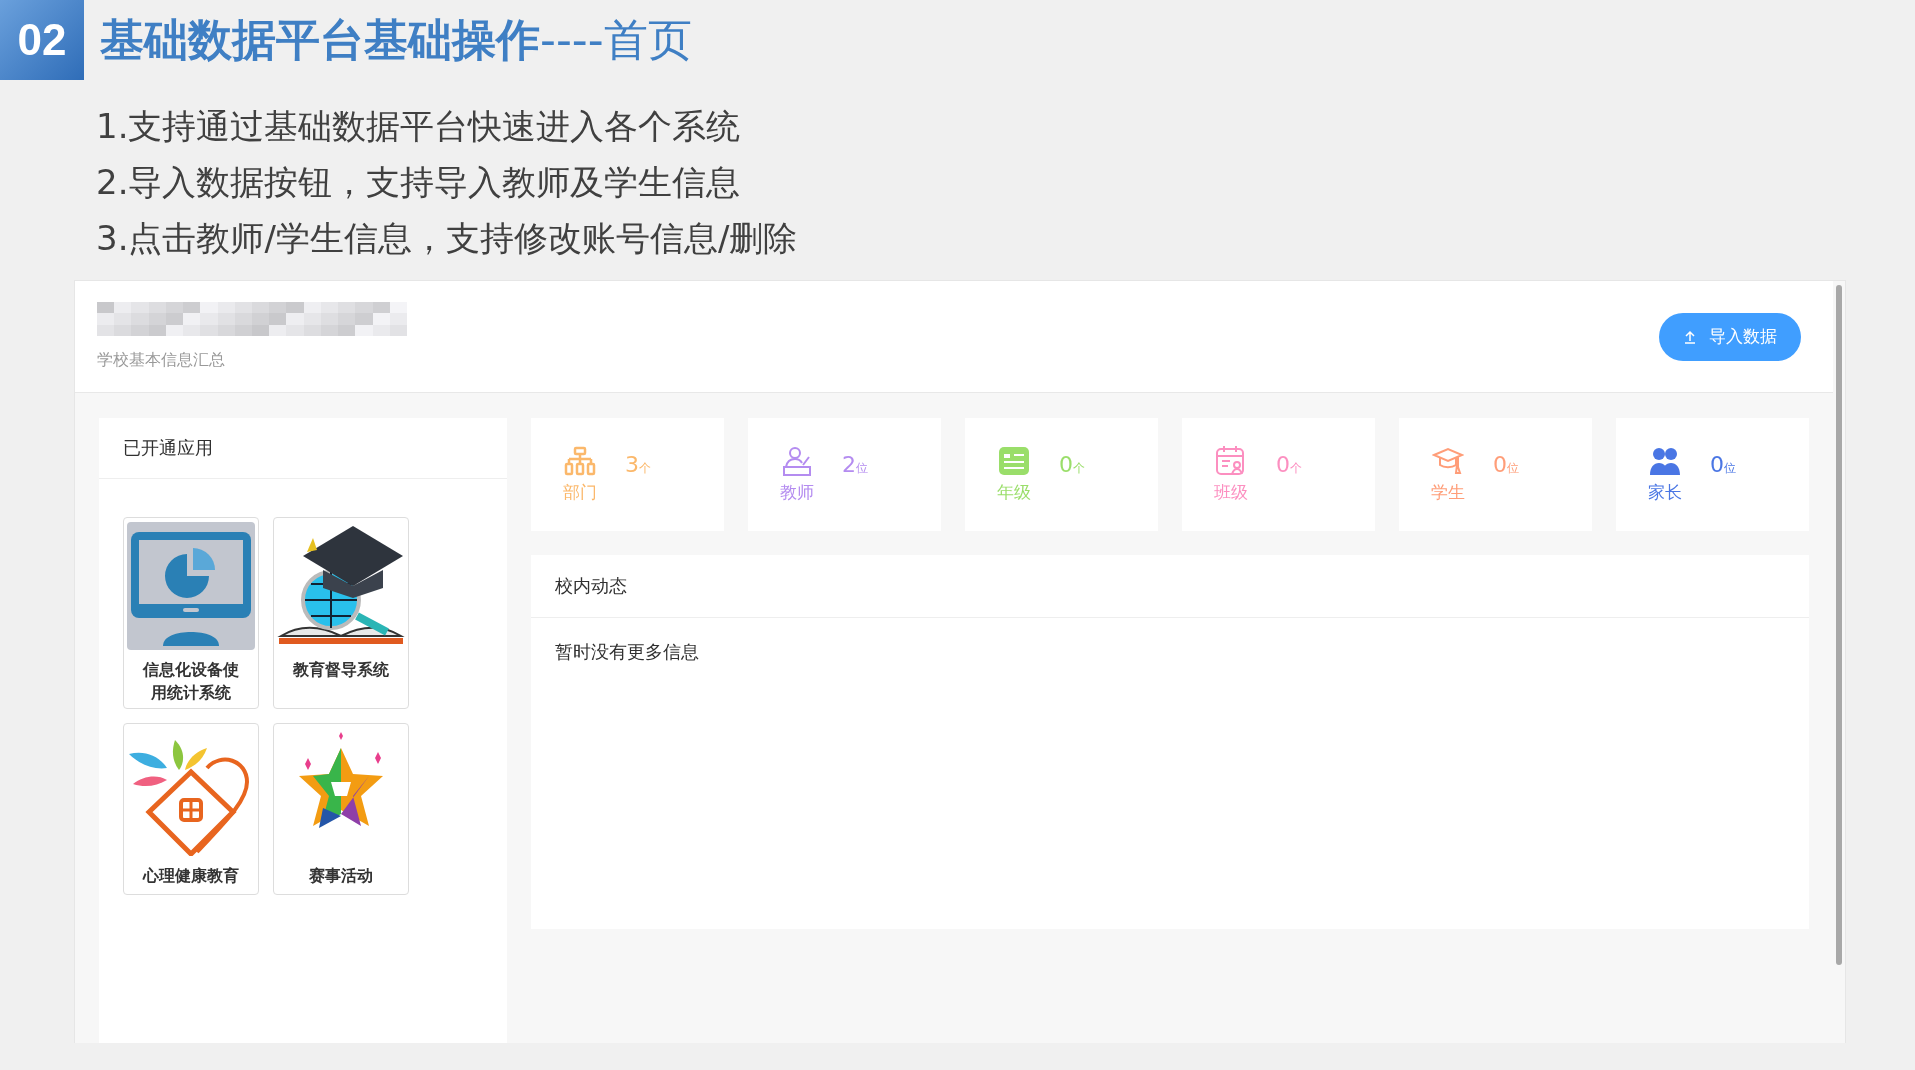 This screenshot has height=1070, width=1915. I want to click on stat-card: 部门 3个, so click(627, 474).